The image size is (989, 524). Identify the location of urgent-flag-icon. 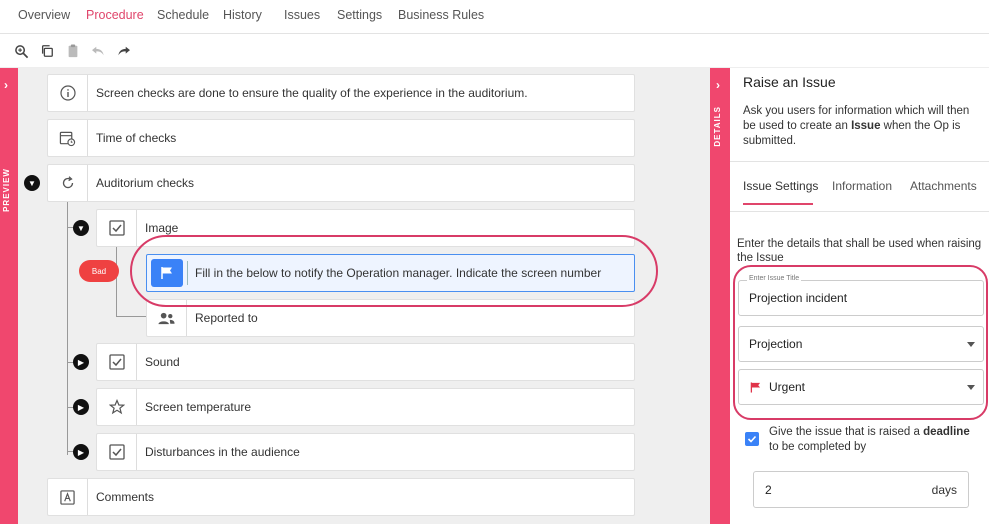
(755, 387).